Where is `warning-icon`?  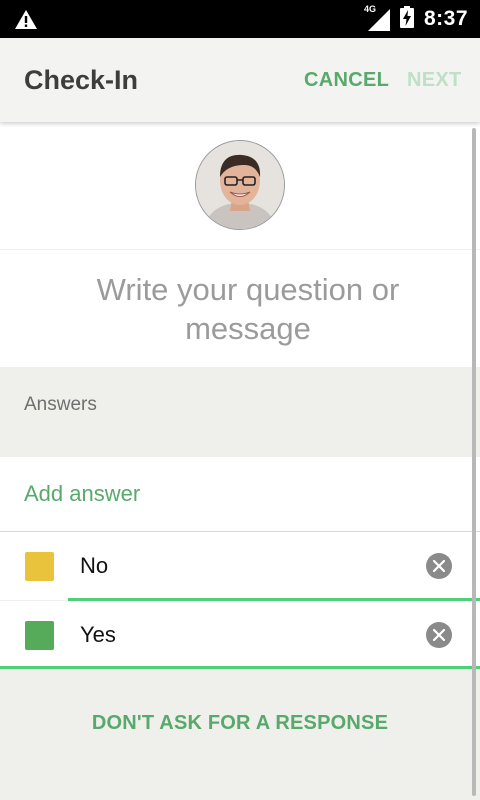
warning-icon is located at coordinates (26, 22).